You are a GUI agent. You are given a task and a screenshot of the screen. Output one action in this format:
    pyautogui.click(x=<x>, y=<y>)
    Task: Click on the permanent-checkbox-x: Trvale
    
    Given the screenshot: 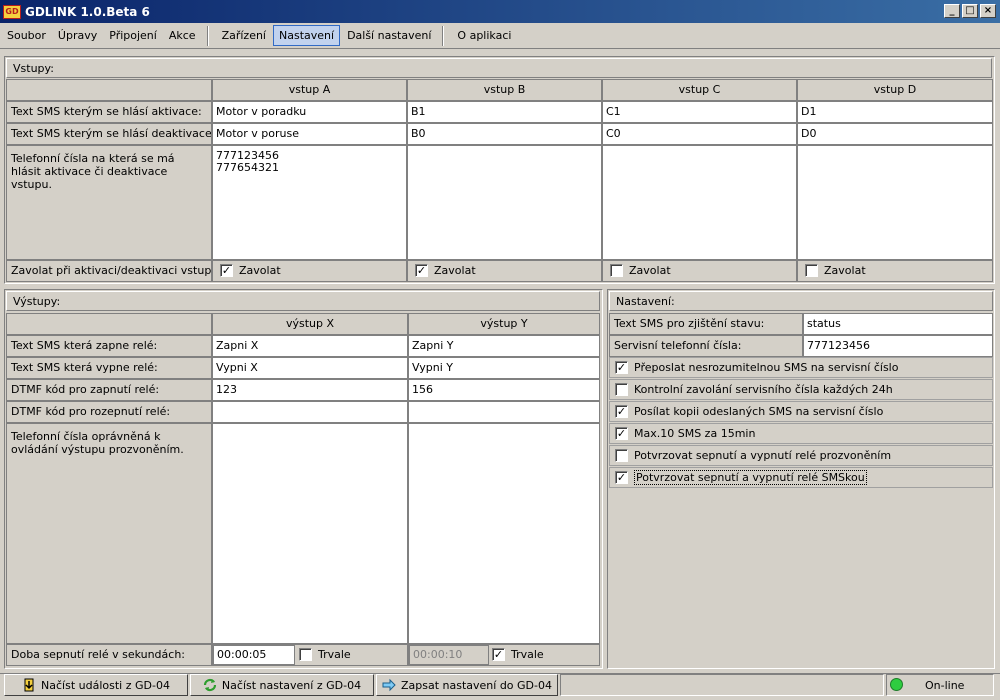 What is the action you would take?
    pyautogui.click(x=325, y=654)
    